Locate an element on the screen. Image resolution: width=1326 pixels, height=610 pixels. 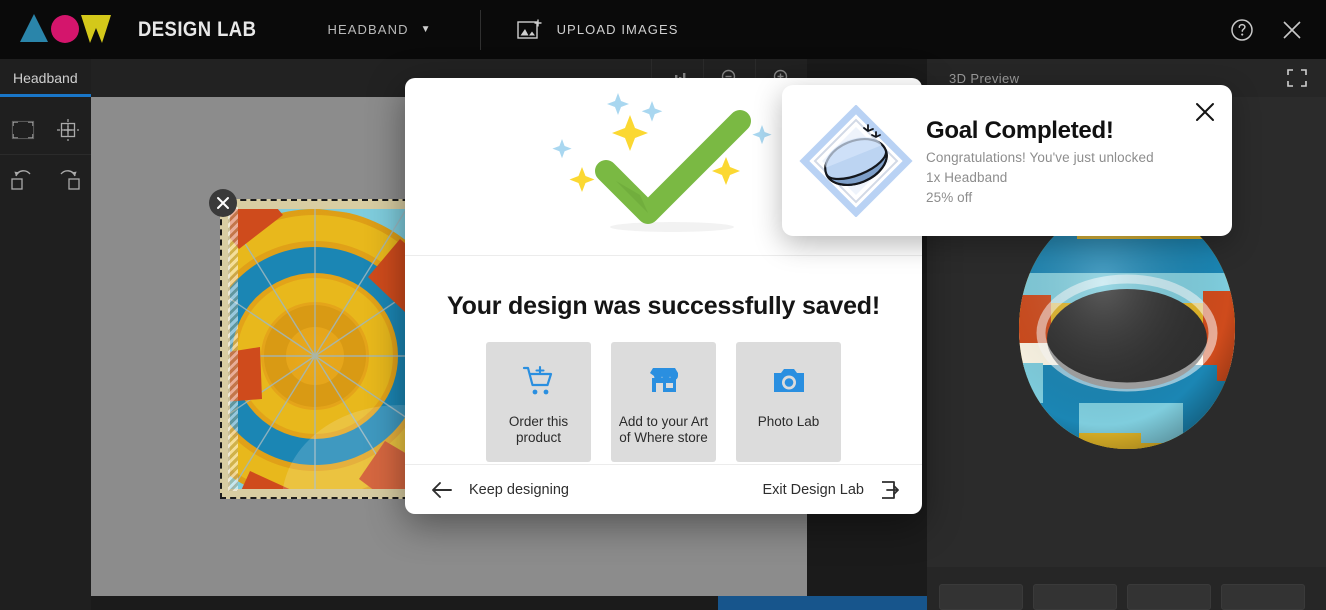
toast-title: Goal Completed! is located at coordinates (1020, 130).